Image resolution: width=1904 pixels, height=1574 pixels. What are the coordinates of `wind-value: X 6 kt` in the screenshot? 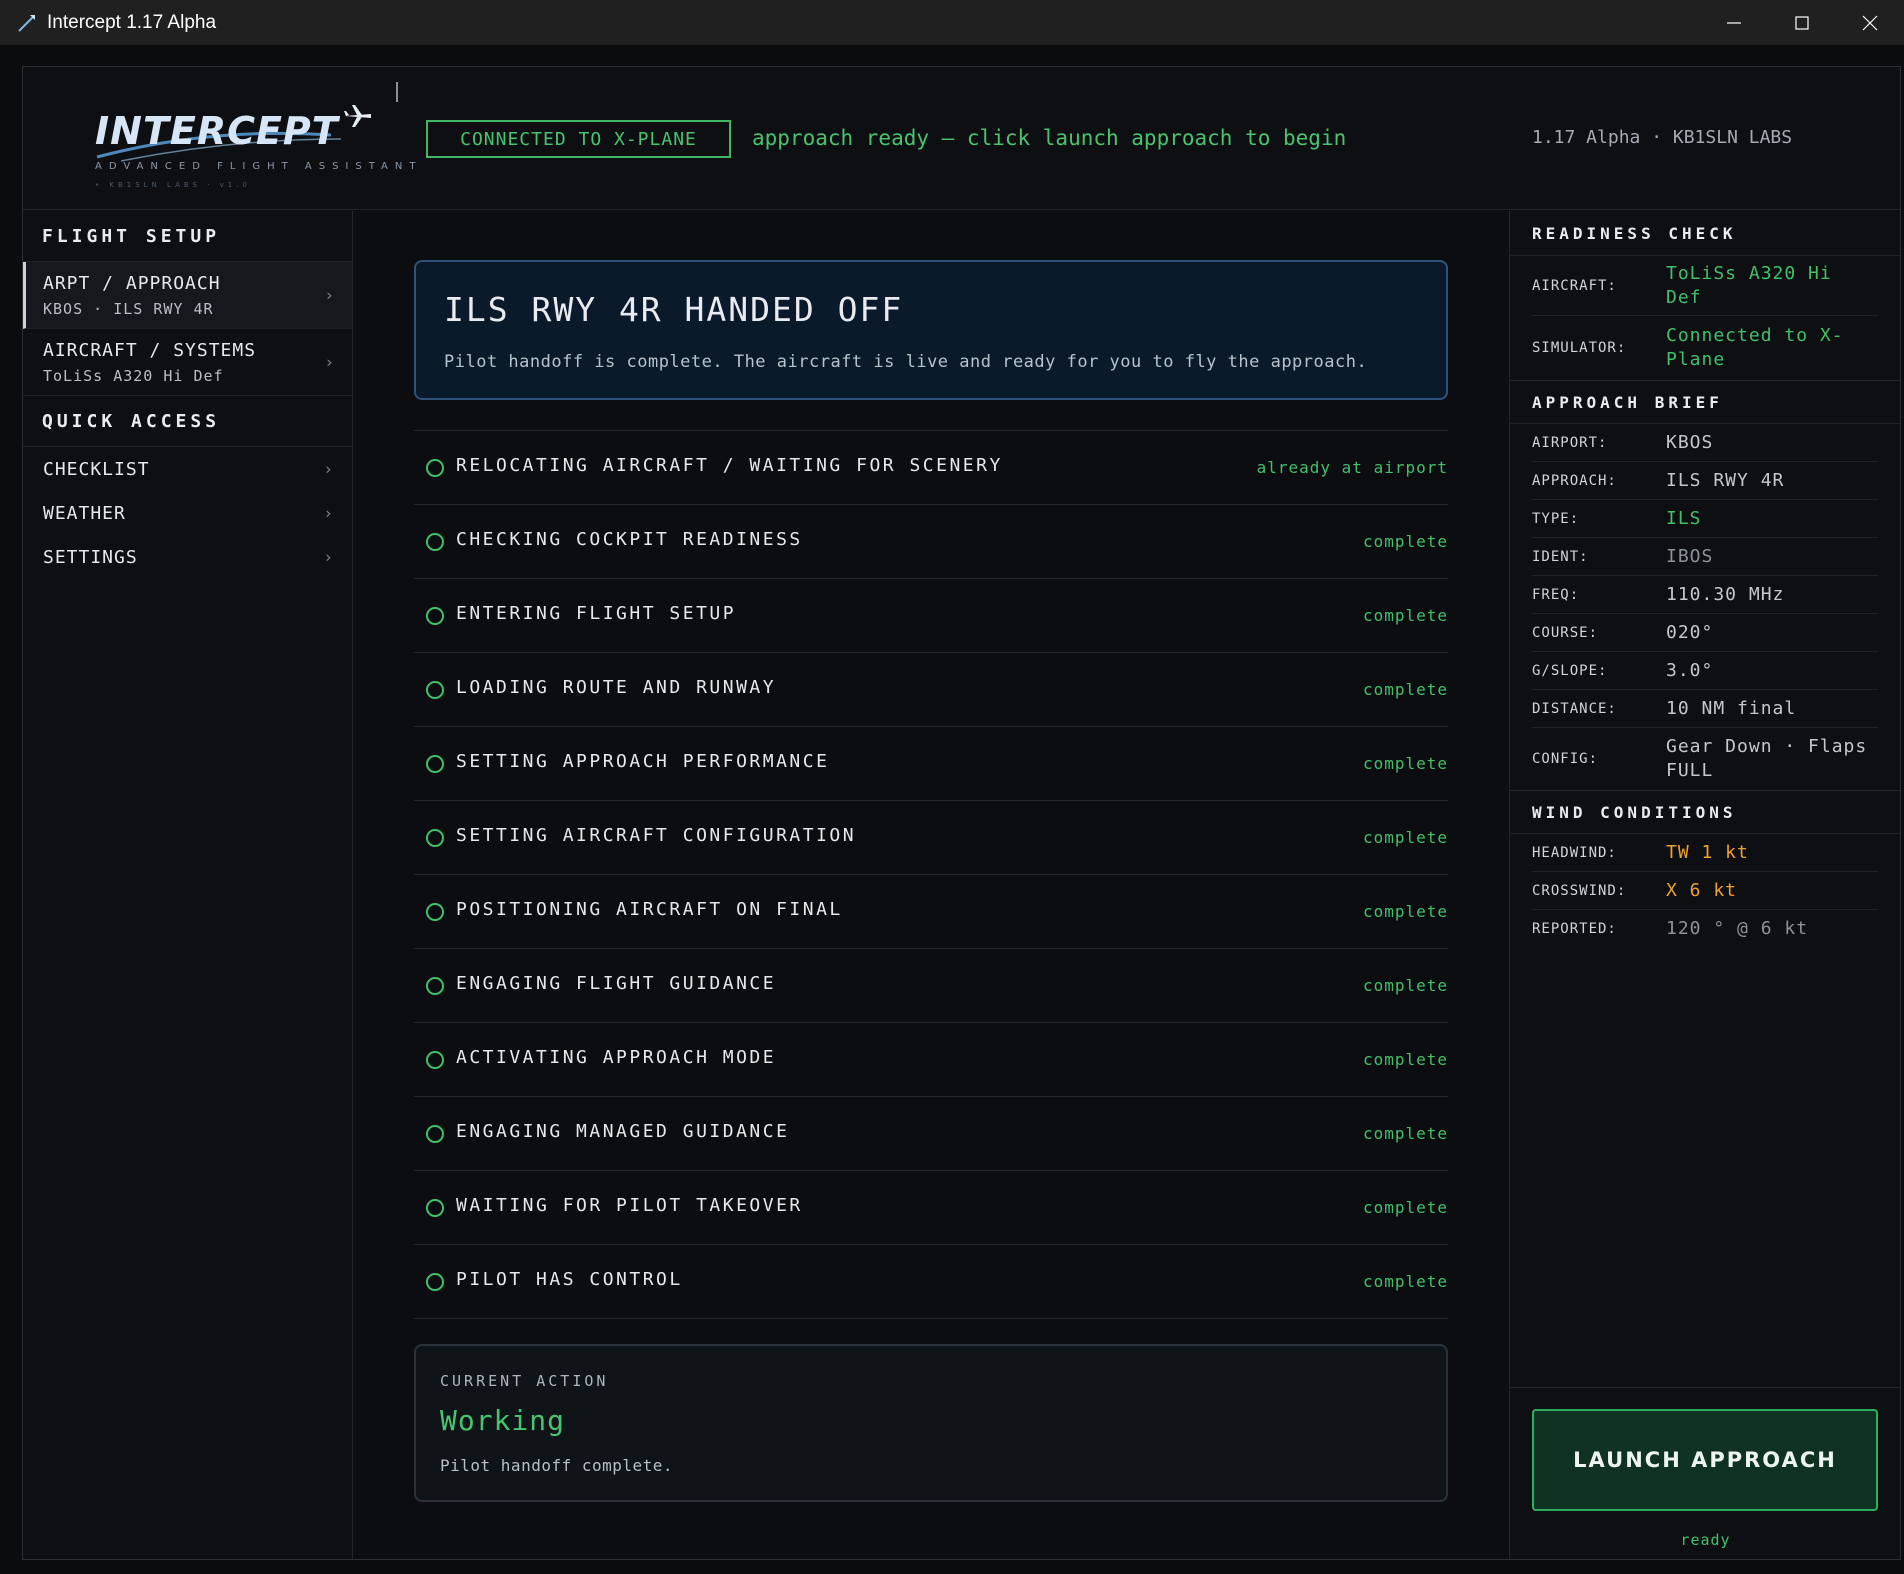 It's located at (1702, 890).